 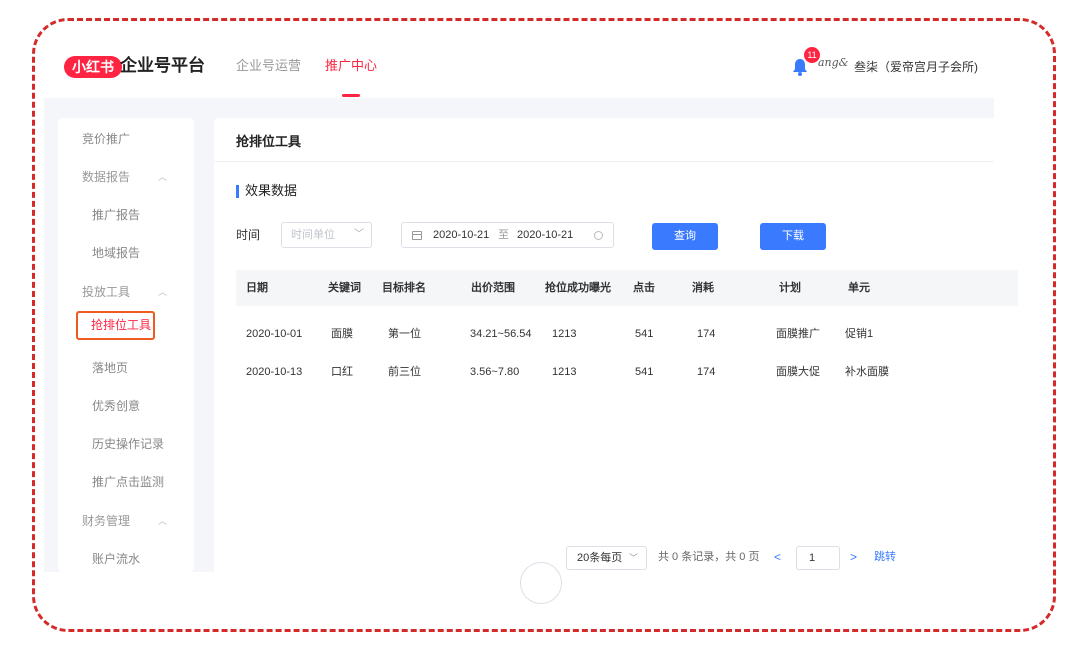 I want to click on table-cell: 面膜大促, so click(x=798, y=372).